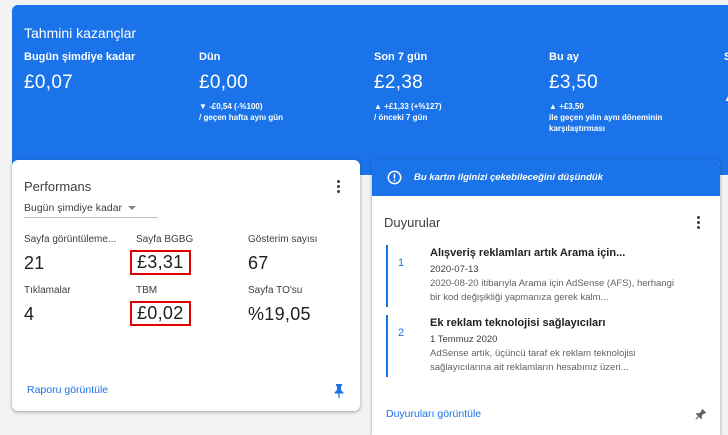  I want to click on metric-value: 4, so click(29, 314).